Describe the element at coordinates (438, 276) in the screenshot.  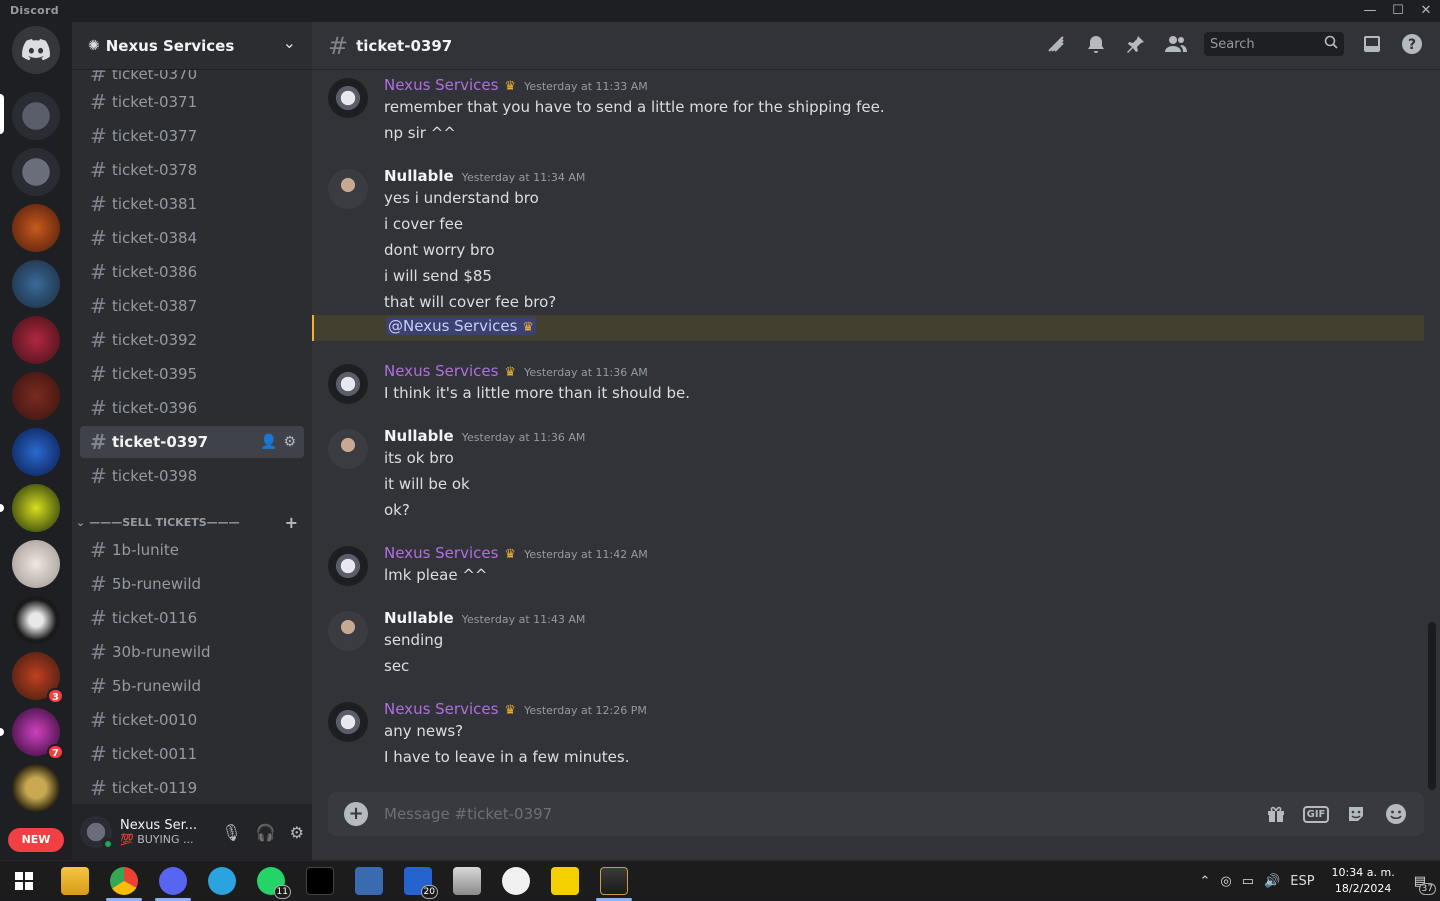
I see `message-text: i will send $85` at that location.